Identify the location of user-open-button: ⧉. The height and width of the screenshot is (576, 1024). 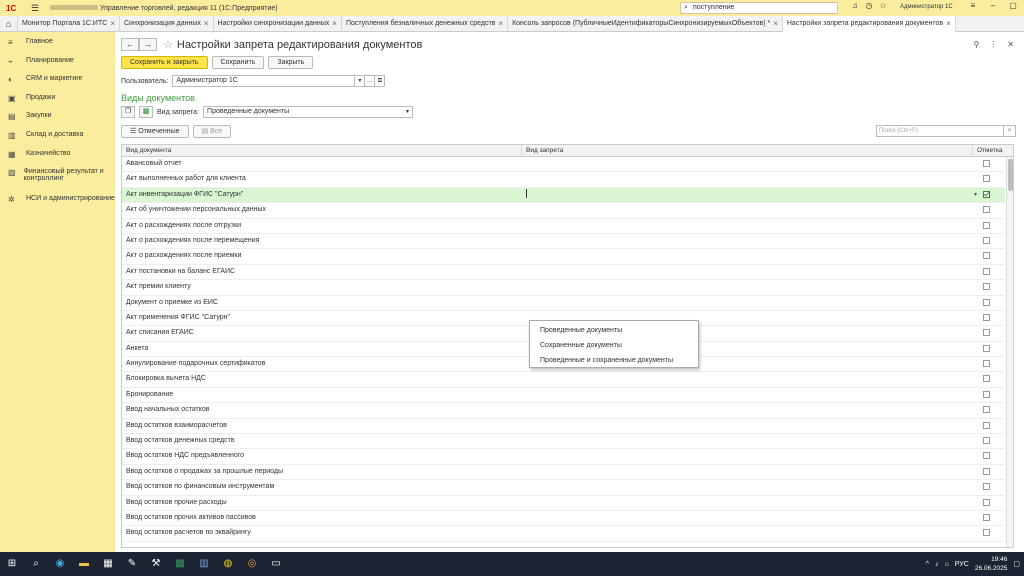
(380, 81).